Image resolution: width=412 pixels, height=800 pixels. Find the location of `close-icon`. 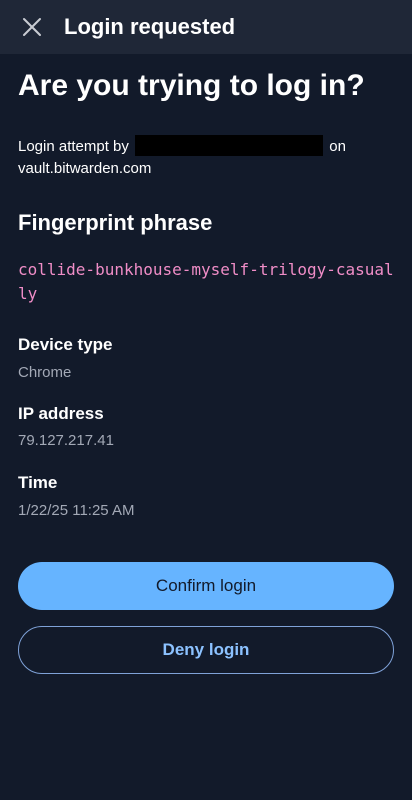

close-icon is located at coordinates (32, 27).